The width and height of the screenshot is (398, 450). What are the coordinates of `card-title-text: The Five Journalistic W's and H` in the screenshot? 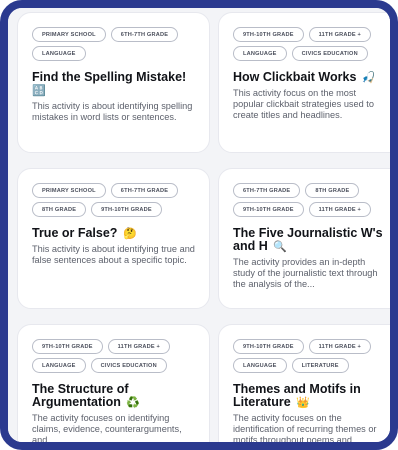 It's located at (308, 239).